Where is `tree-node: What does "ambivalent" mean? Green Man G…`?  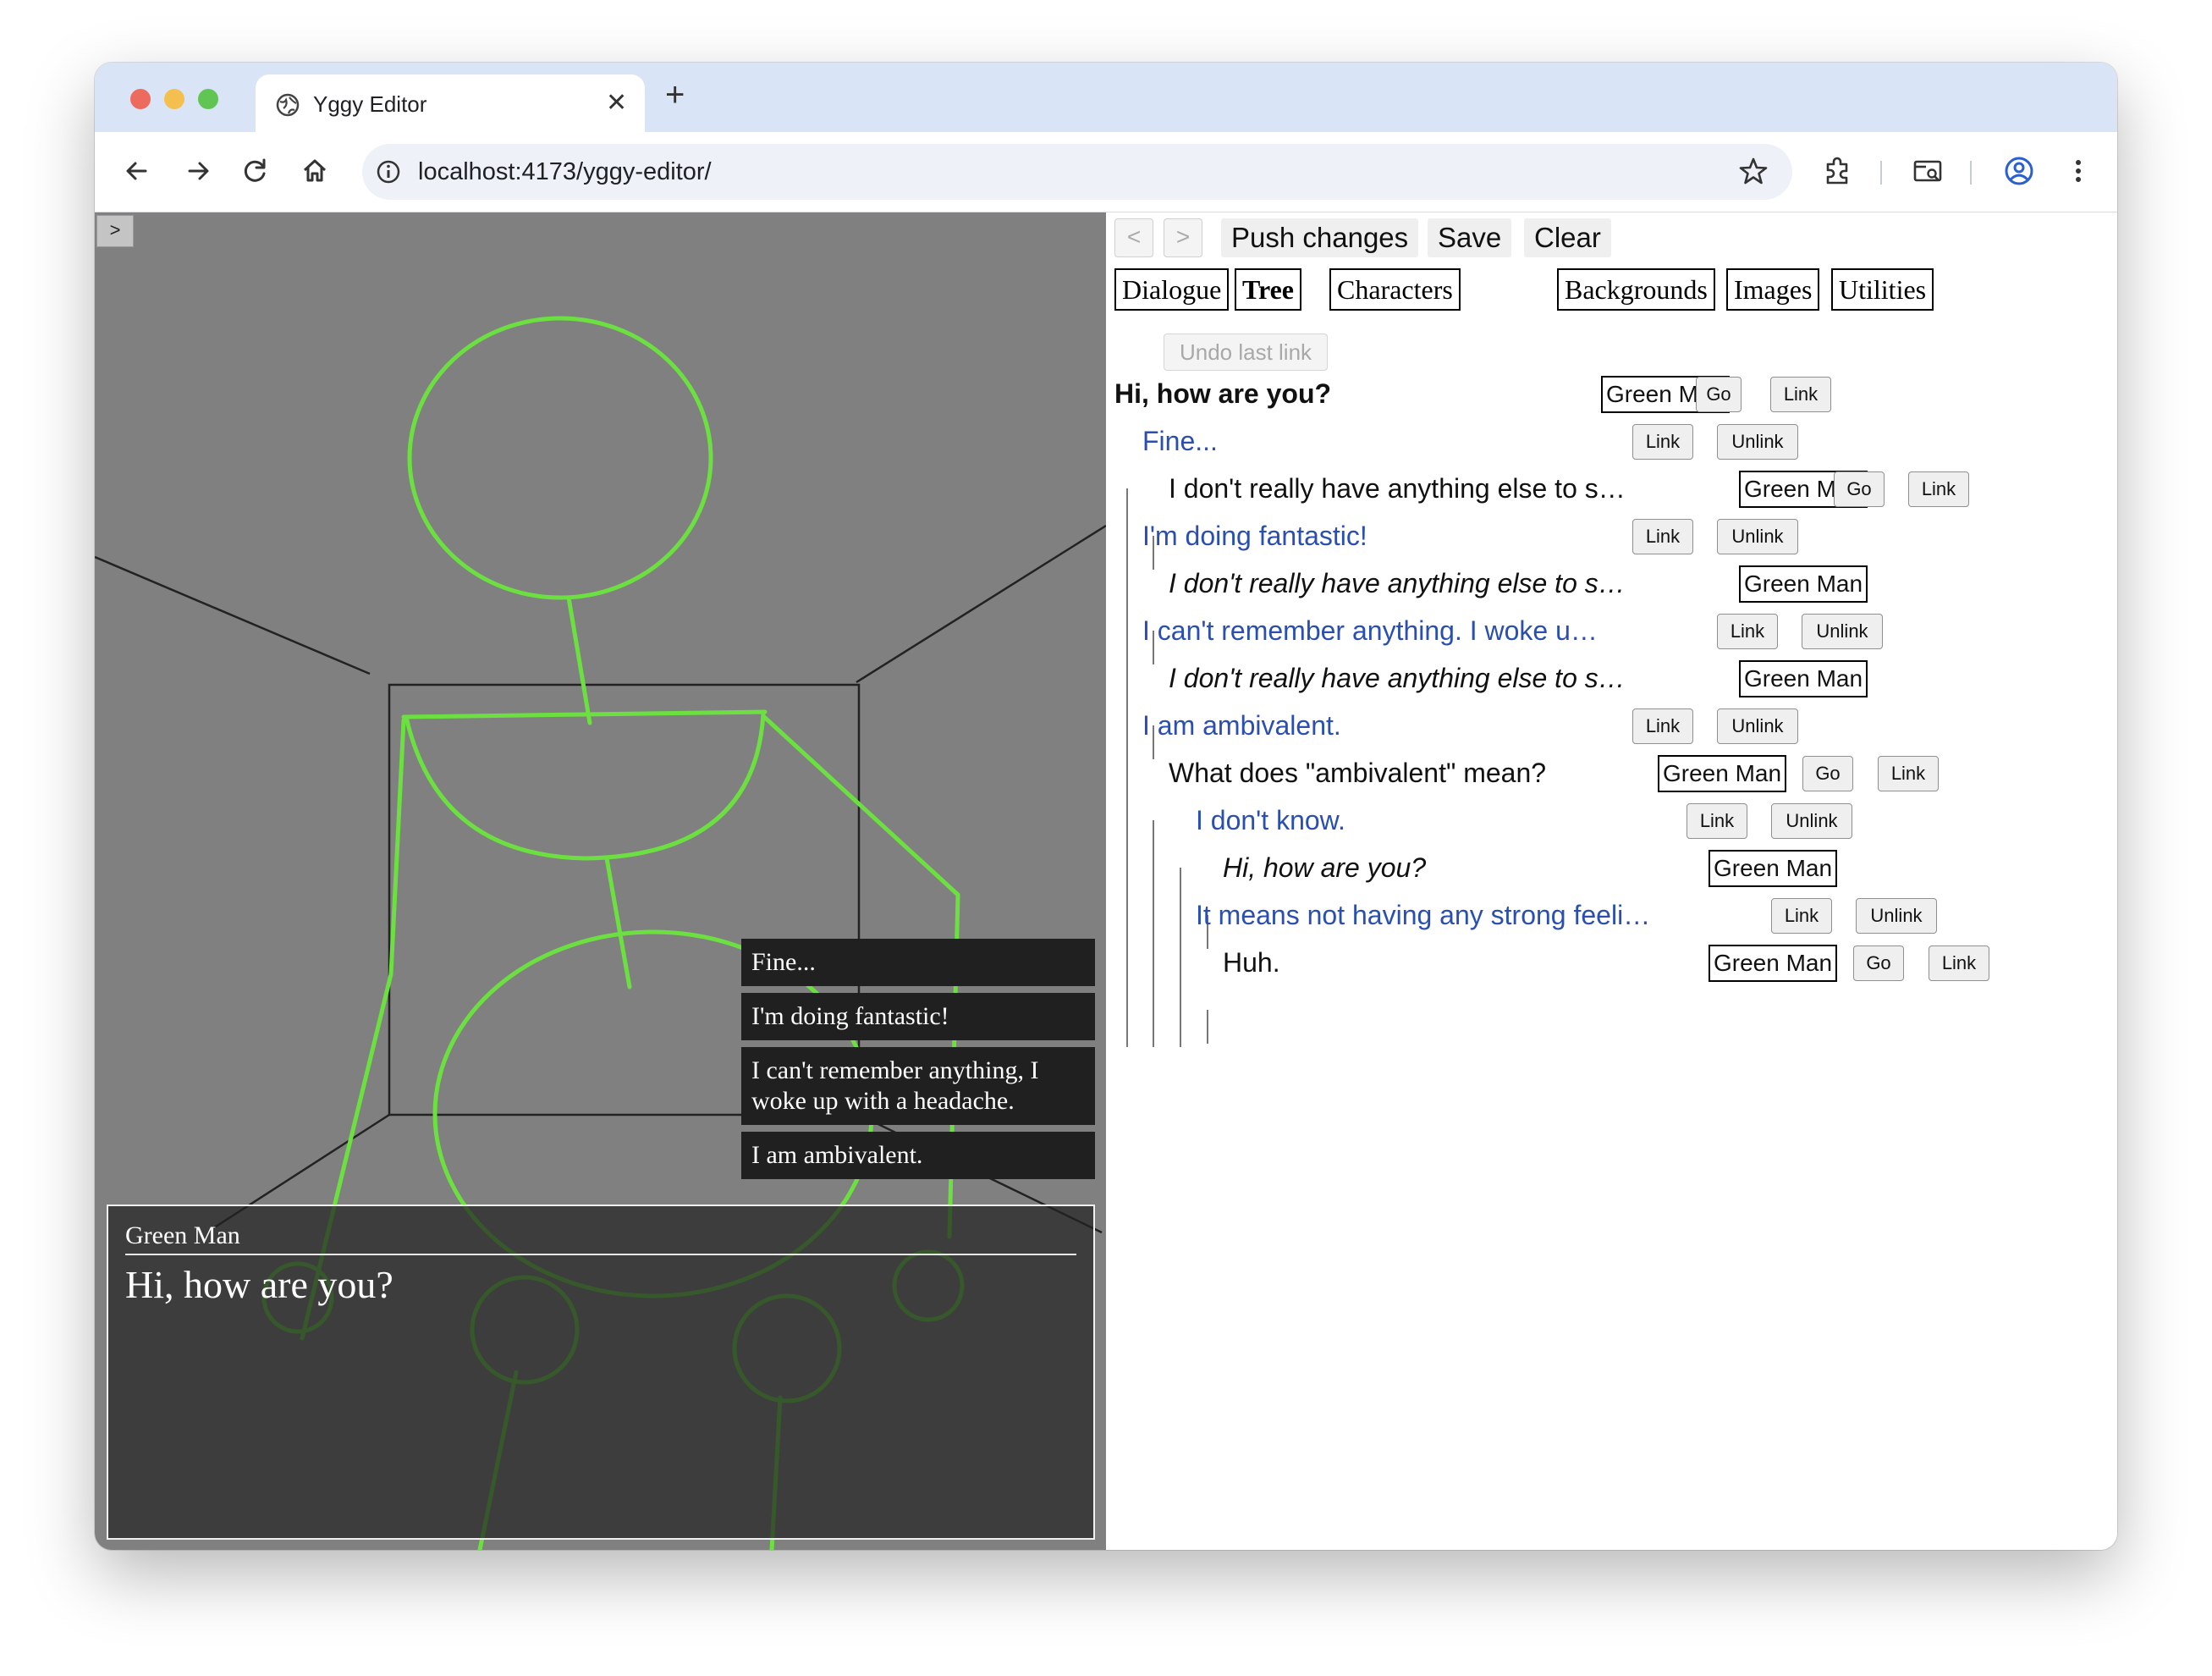 tree-node: What does "ambivalent" mean? Green Man G… is located at coordinates (1611, 774).